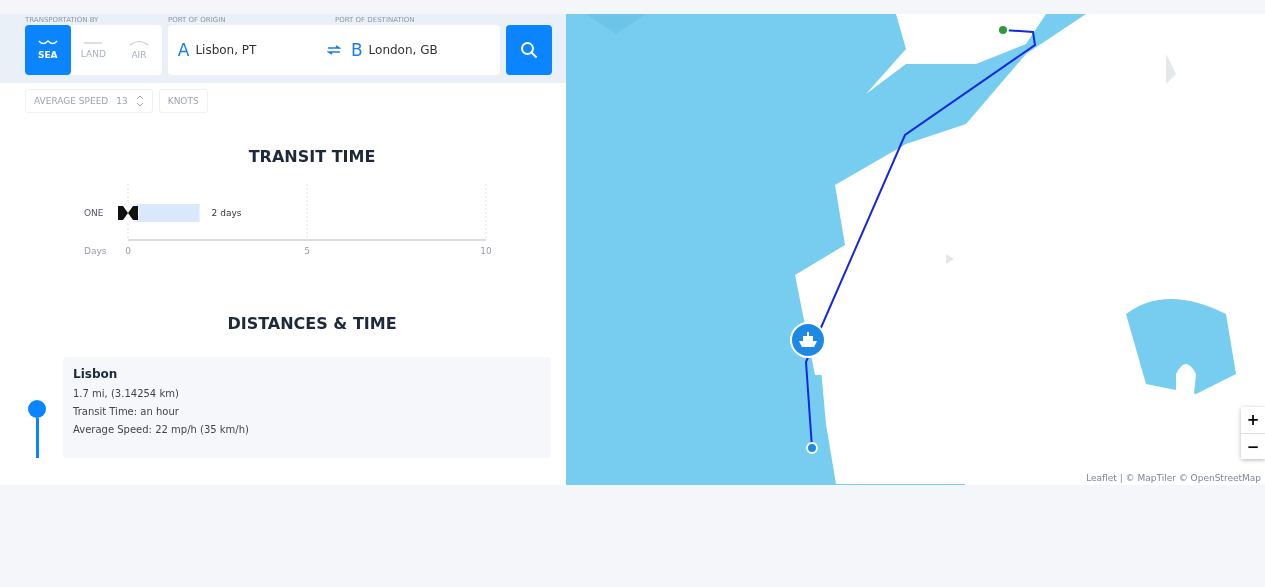  I want to click on origin-letter: A, so click(183, 50).